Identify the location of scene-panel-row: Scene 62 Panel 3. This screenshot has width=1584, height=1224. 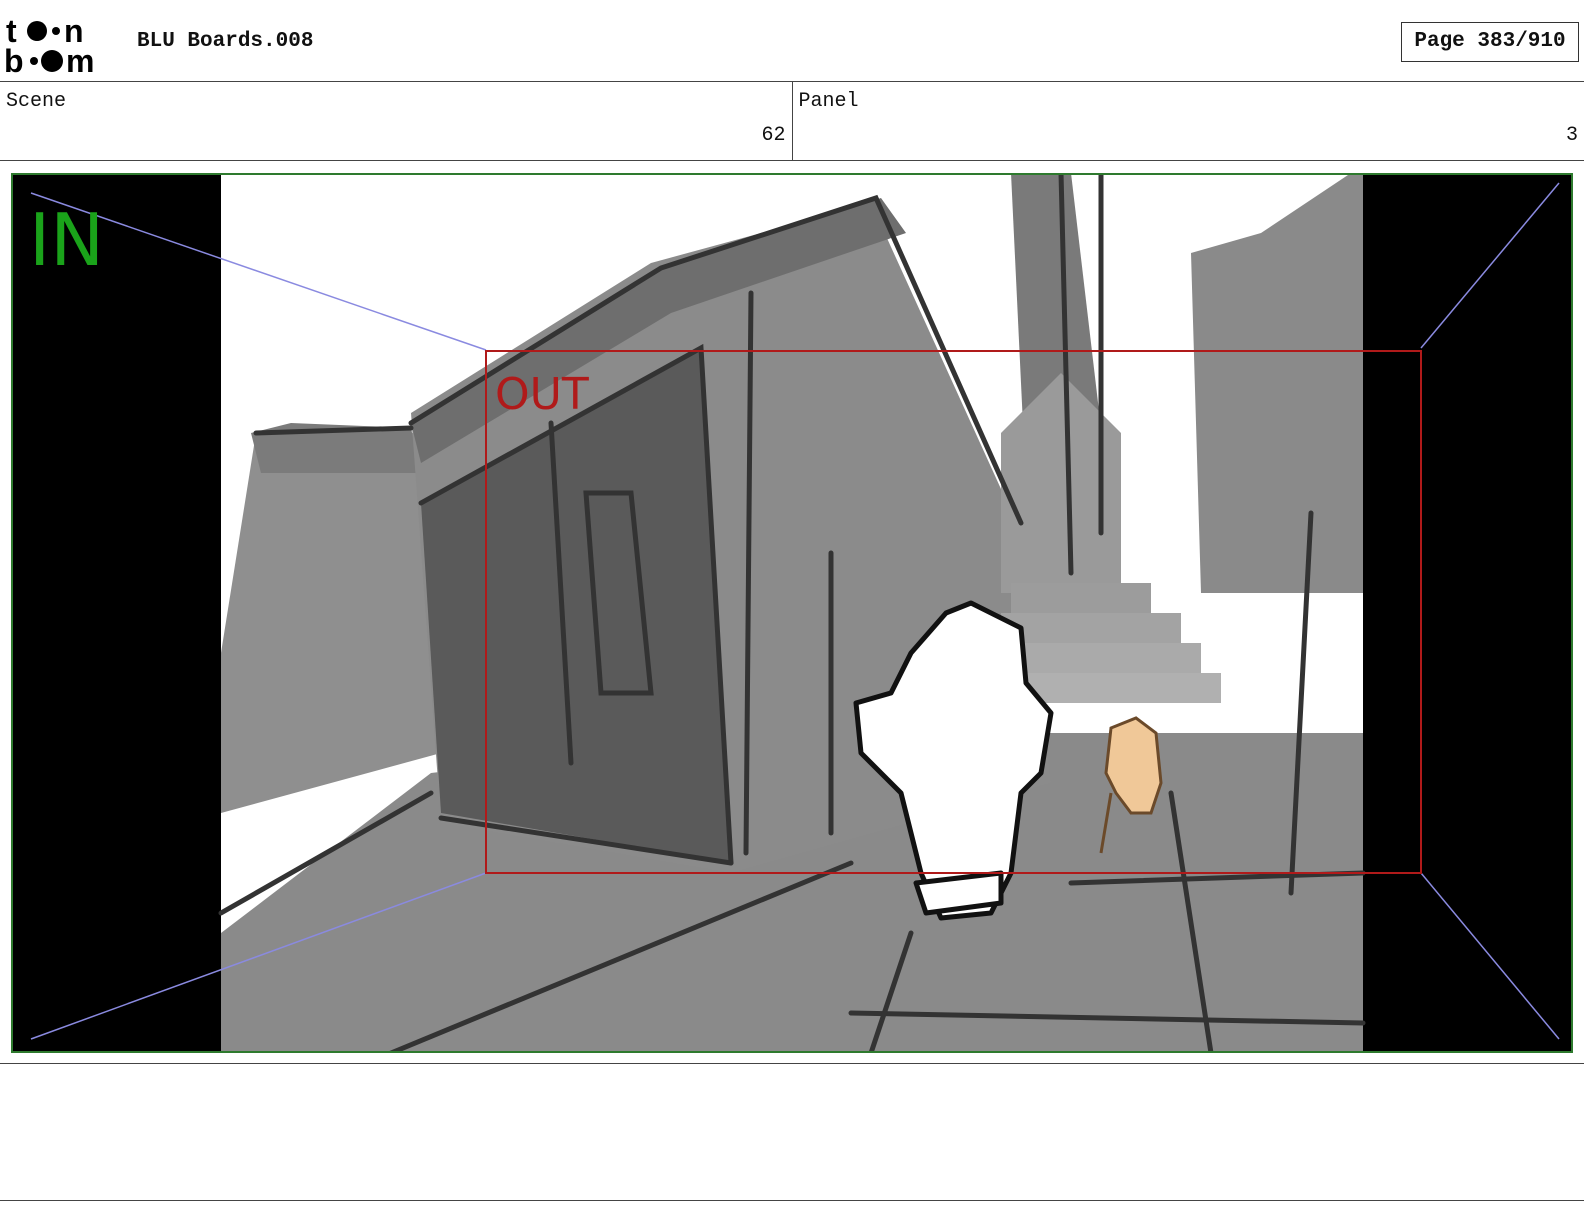
(792, 121).